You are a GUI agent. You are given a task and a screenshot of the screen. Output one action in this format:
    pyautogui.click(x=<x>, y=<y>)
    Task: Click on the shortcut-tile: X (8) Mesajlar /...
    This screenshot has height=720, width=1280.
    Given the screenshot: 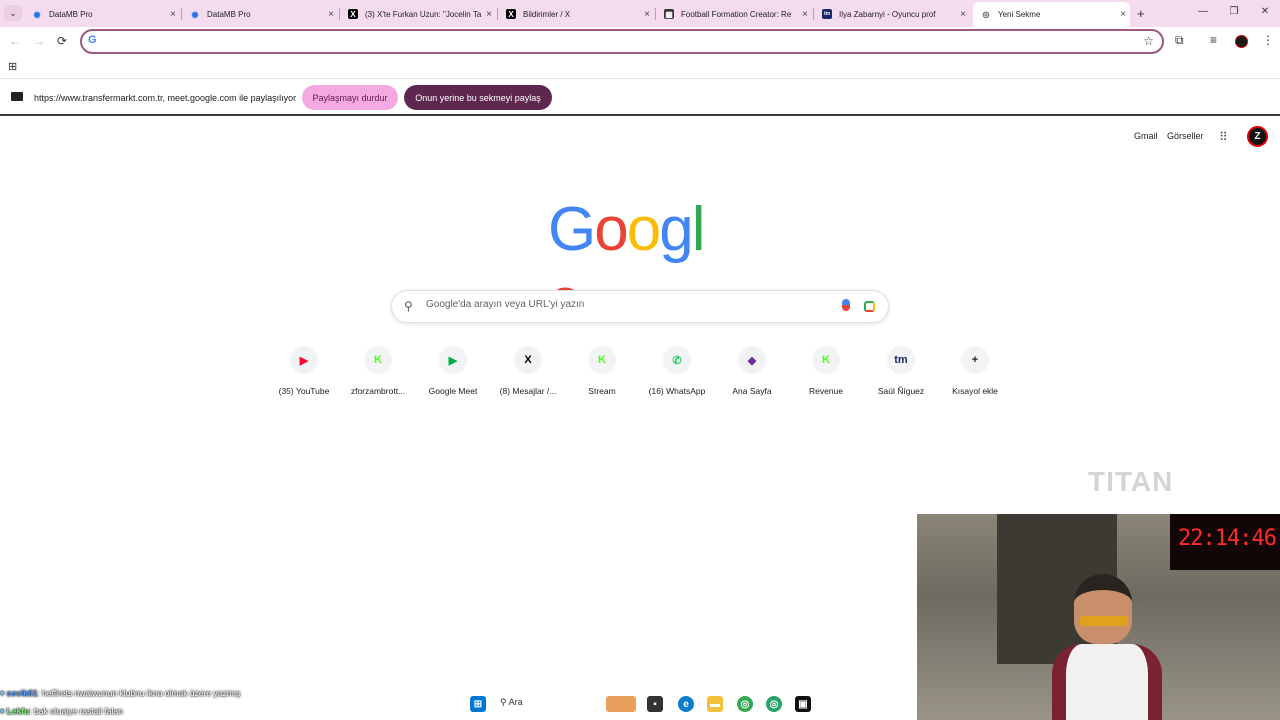 What is the action you would take?
    pyautogui.click(x=528, y=371)
    